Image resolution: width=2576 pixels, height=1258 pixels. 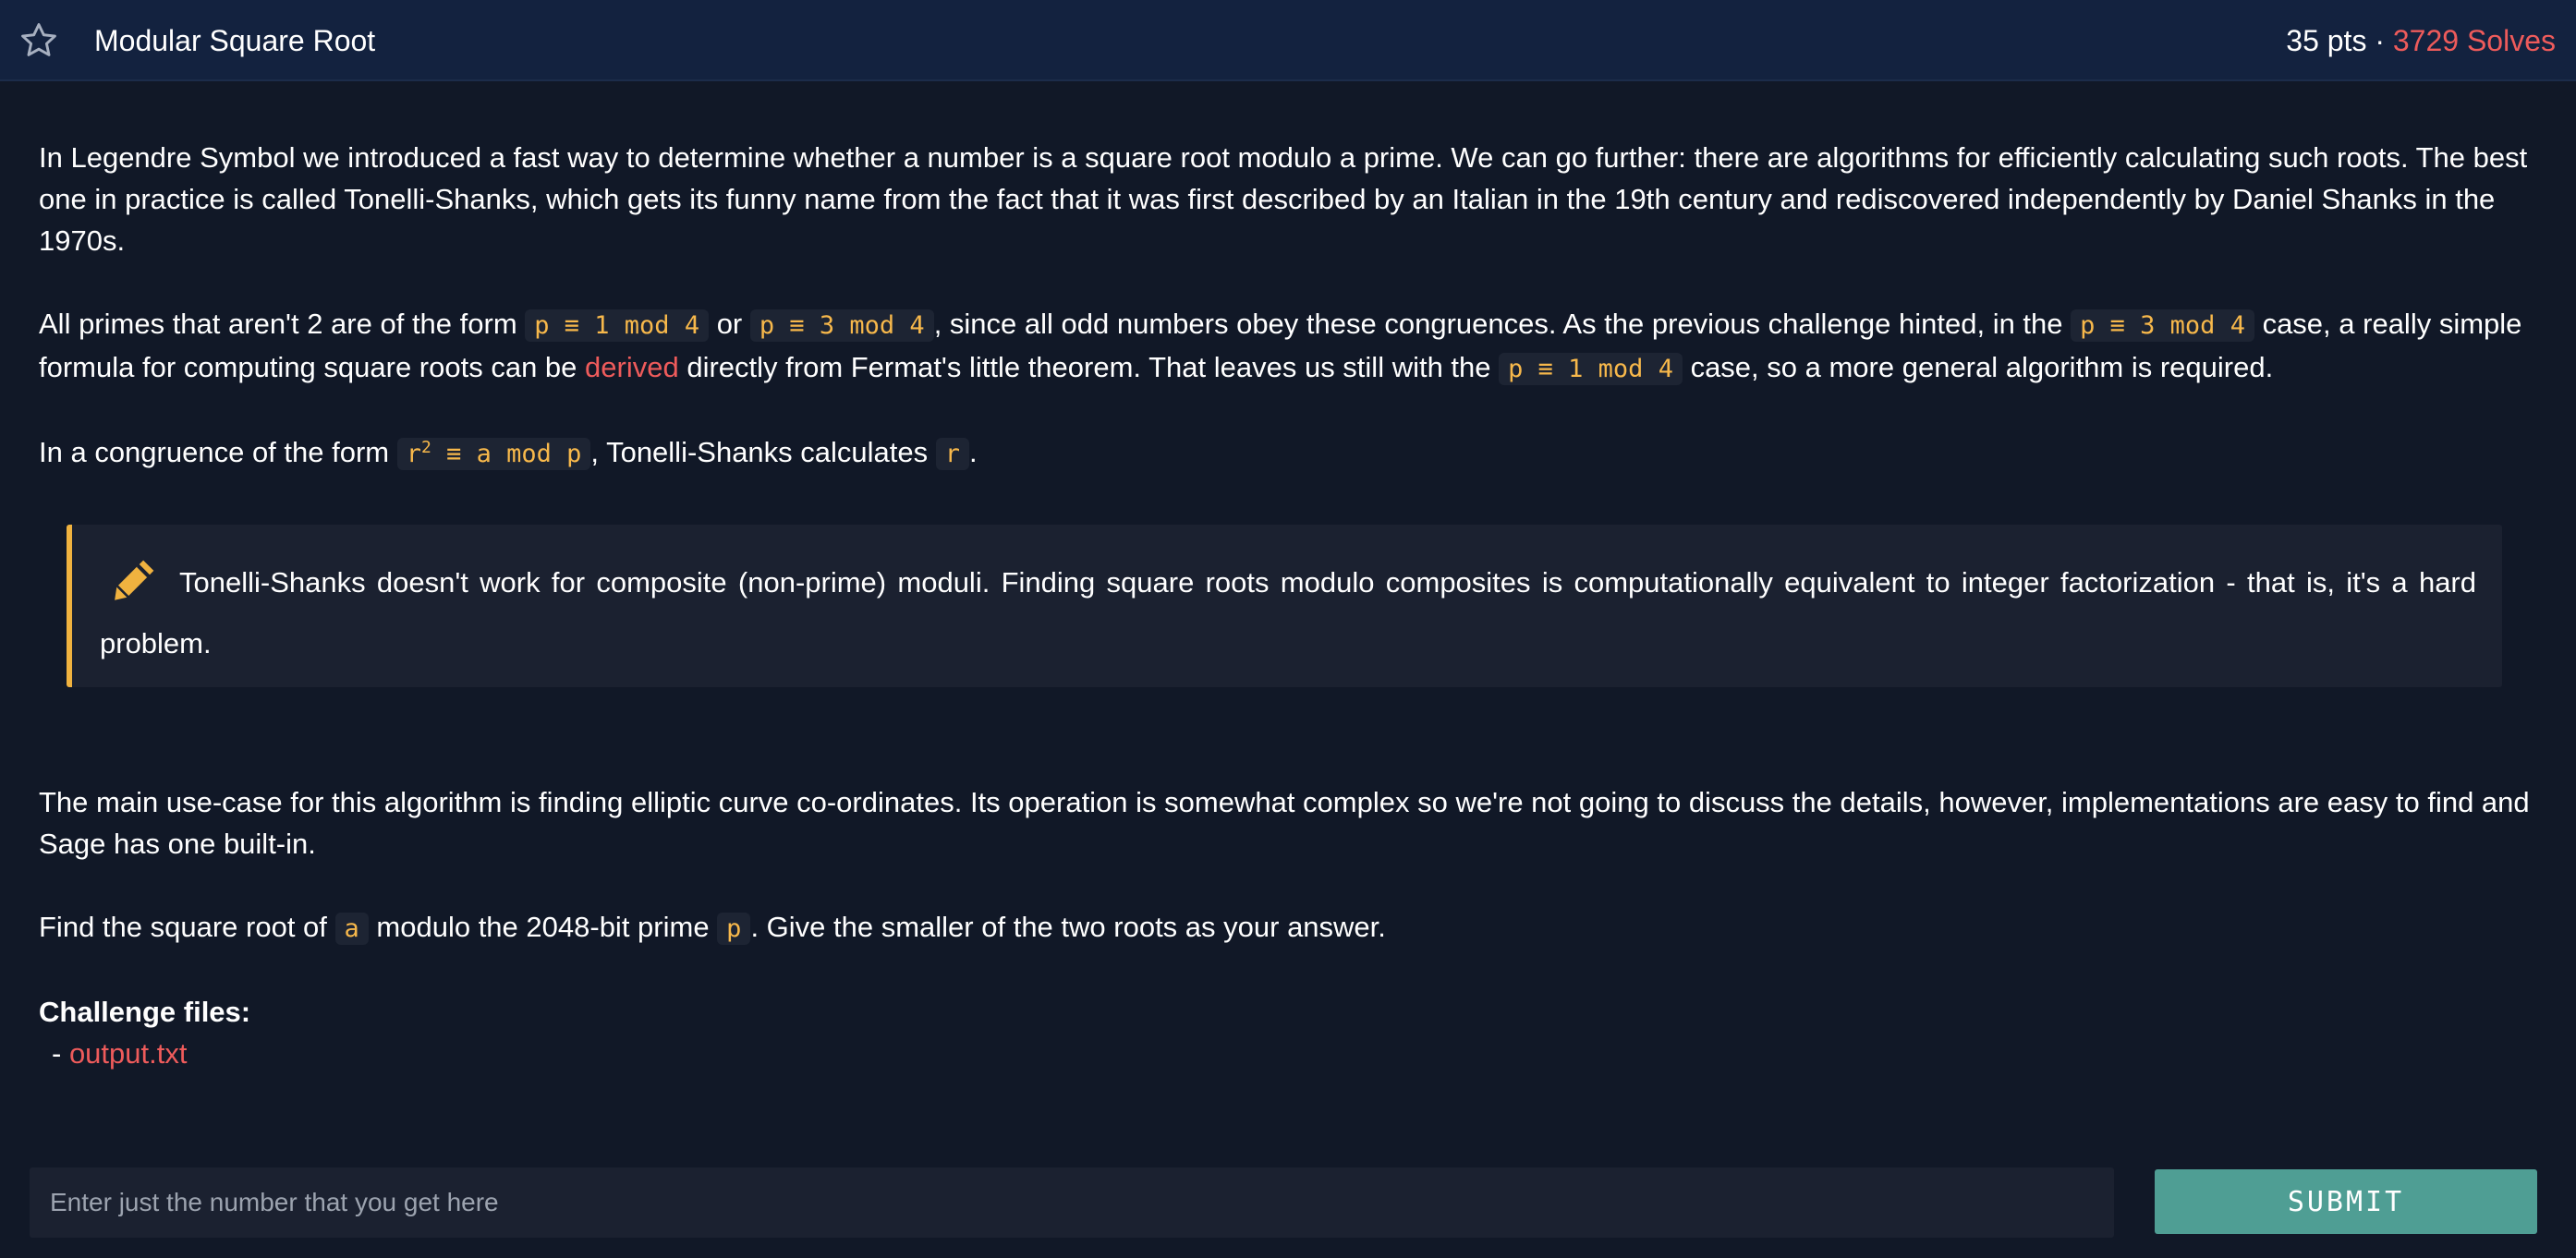 I want to click on challenge-meta: 35 pts · 3729 Solves, so click(x=2421, y=40).